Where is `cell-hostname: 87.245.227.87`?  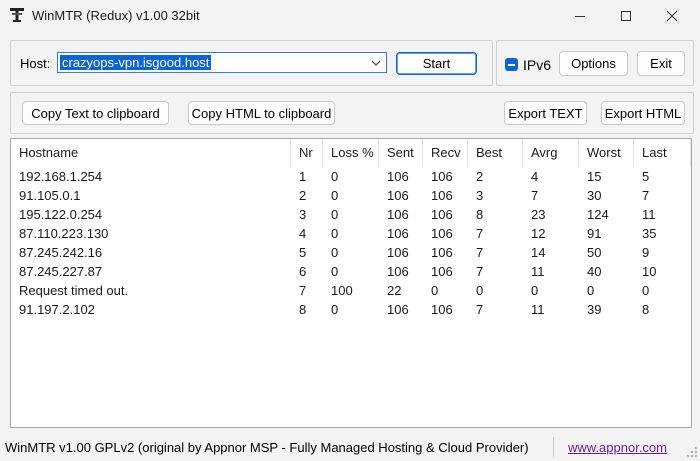 cell-hostname: 87.245.227.87 is located at coordinates (61, 271).